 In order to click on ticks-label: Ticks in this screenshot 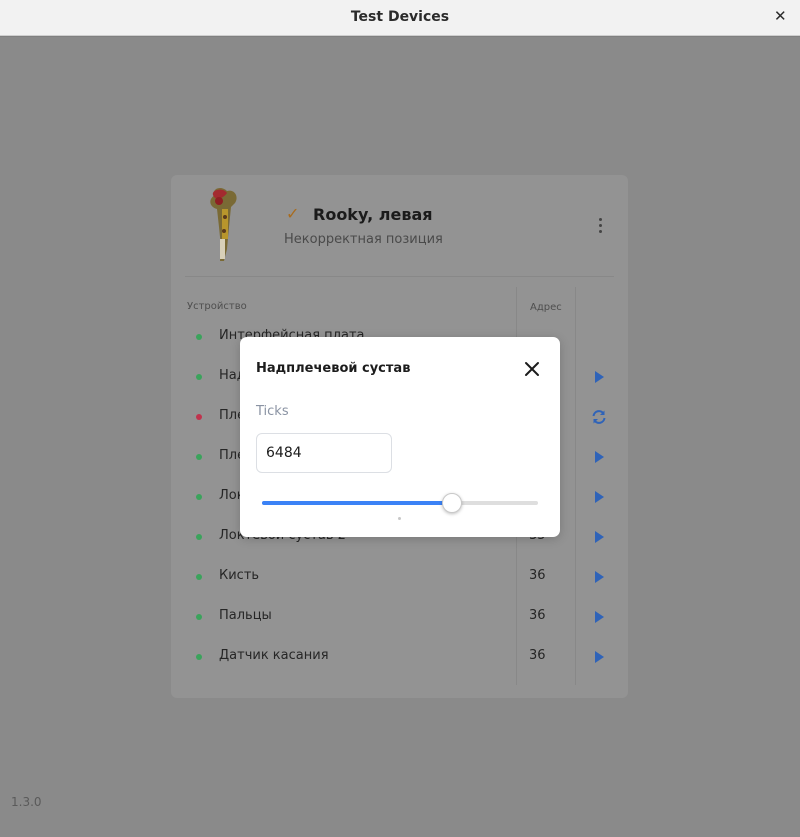, I will do `click(272, 411)`.